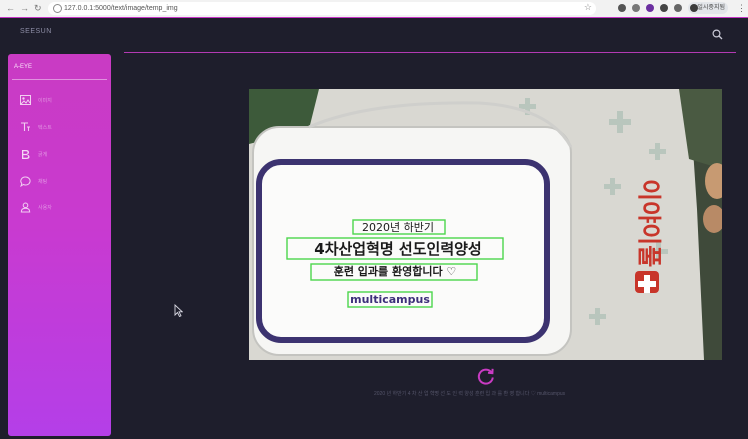  What do you see at coordinates (741, 8) in the screenshot?
I see `menu-icon: ⋮` at bounding box center [741, 8].